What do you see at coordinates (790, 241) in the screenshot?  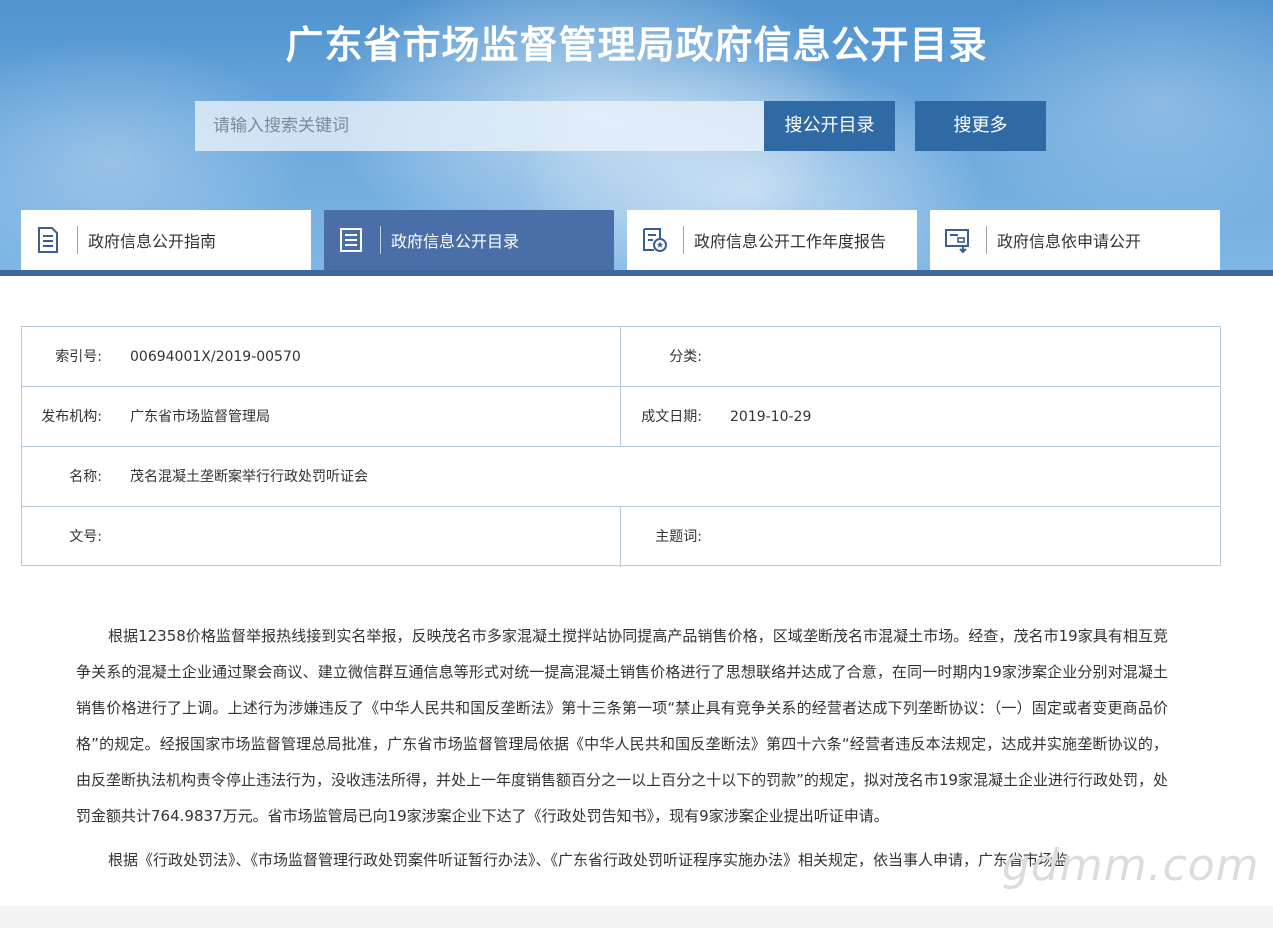 I see `tab-label: 政府信息公开工作年度报告` at bounding box center [790, 241].